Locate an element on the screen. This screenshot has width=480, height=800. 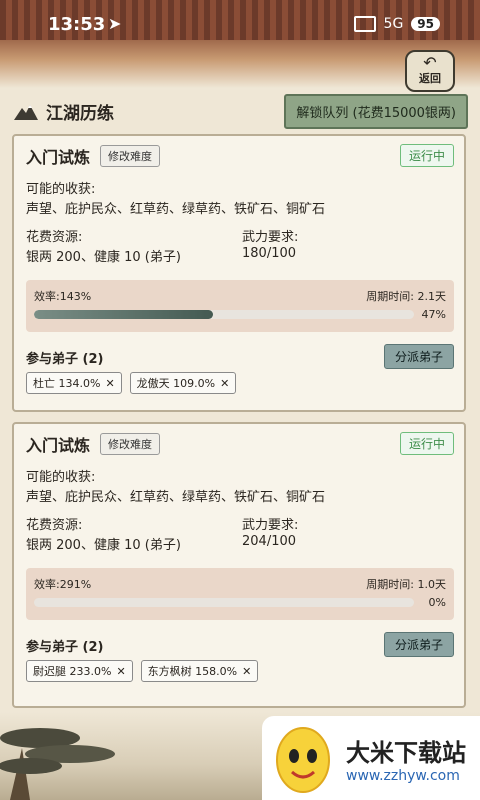
back-arrow-icon: ↶ is located at coordinates (430, 62).